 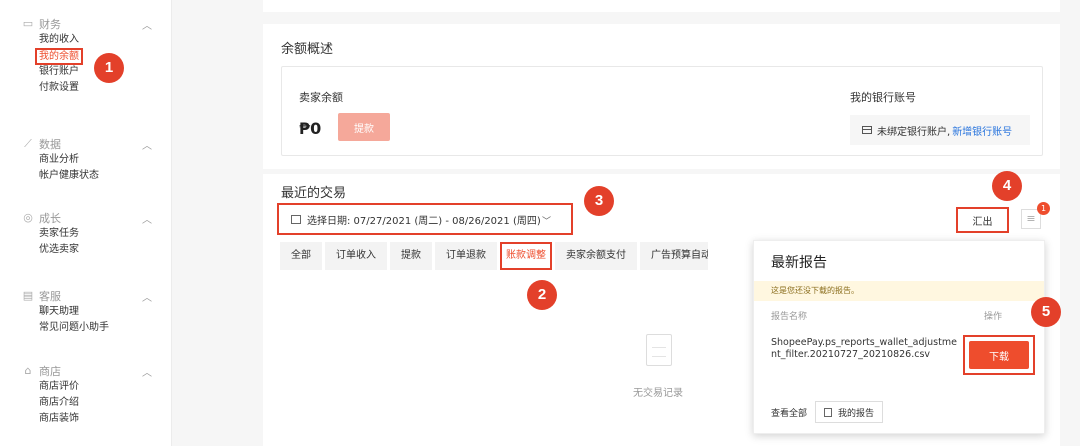 I want to click on tab-order-refund: 订单退款, so click(x=466, y=256).